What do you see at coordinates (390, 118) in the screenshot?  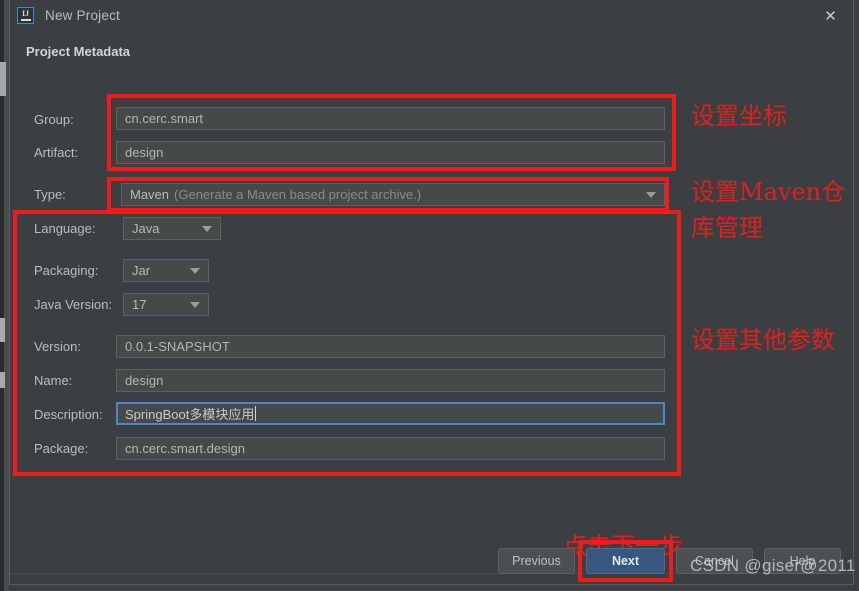 I see `group-input: cn.cerc.smart` at bounding box center [390, 118].